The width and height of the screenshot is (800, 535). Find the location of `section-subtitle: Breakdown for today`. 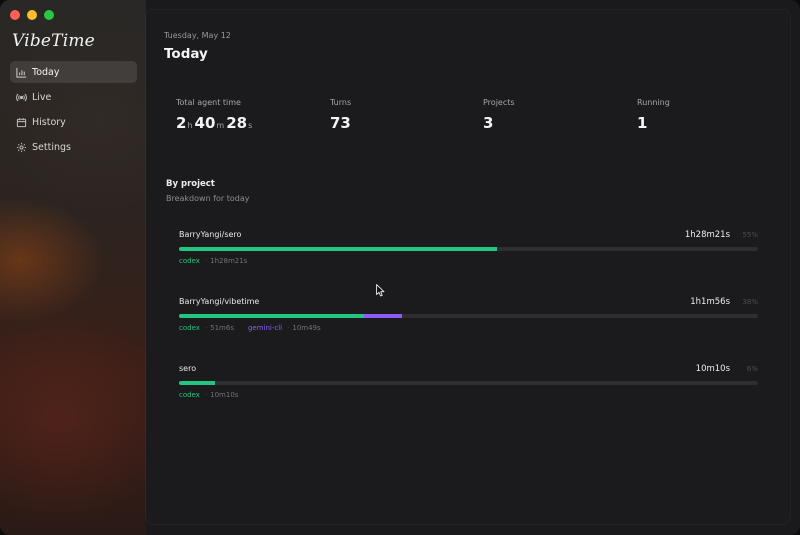

section-subtitle: Breakdown for today is located at coordinates (208, 198).